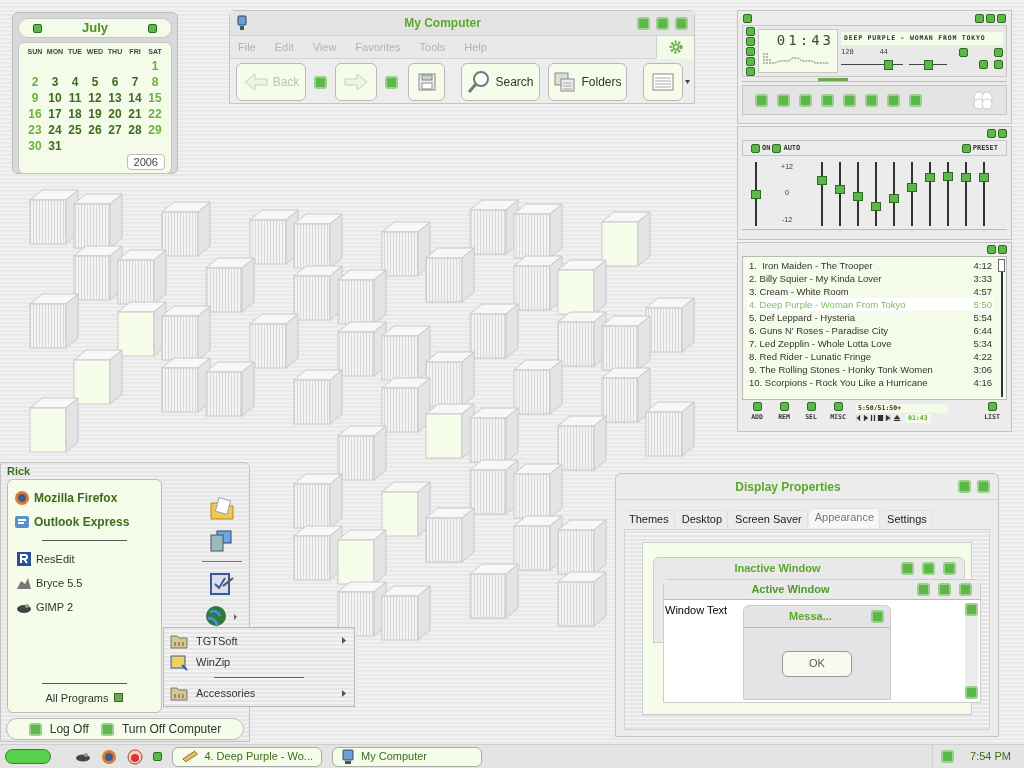  I want to click on calendar-day: 6, so click(115, 82).